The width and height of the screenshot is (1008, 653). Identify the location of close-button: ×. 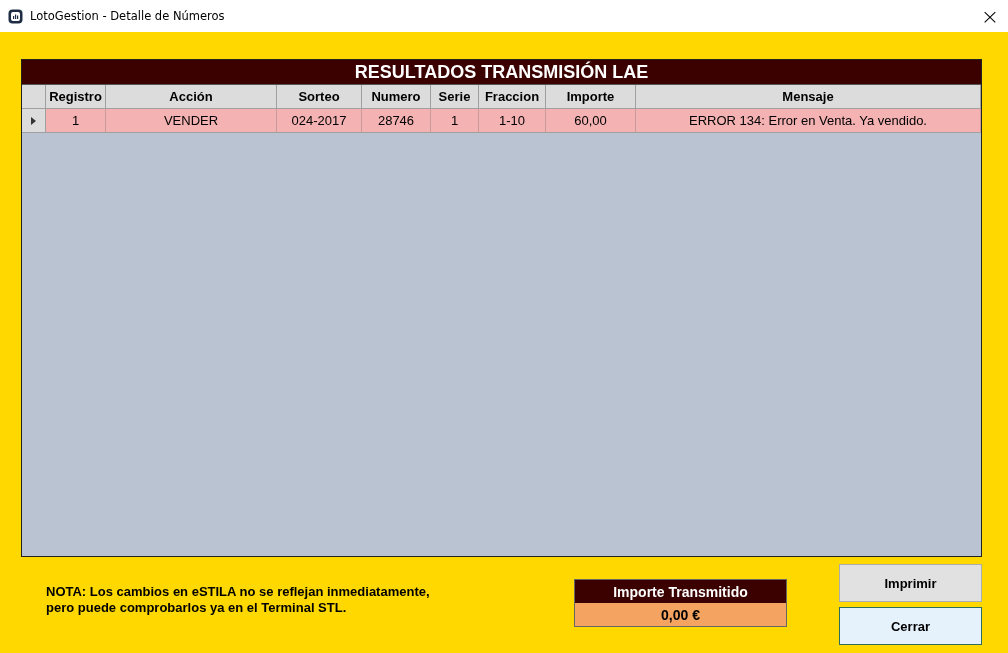
(990, 16).